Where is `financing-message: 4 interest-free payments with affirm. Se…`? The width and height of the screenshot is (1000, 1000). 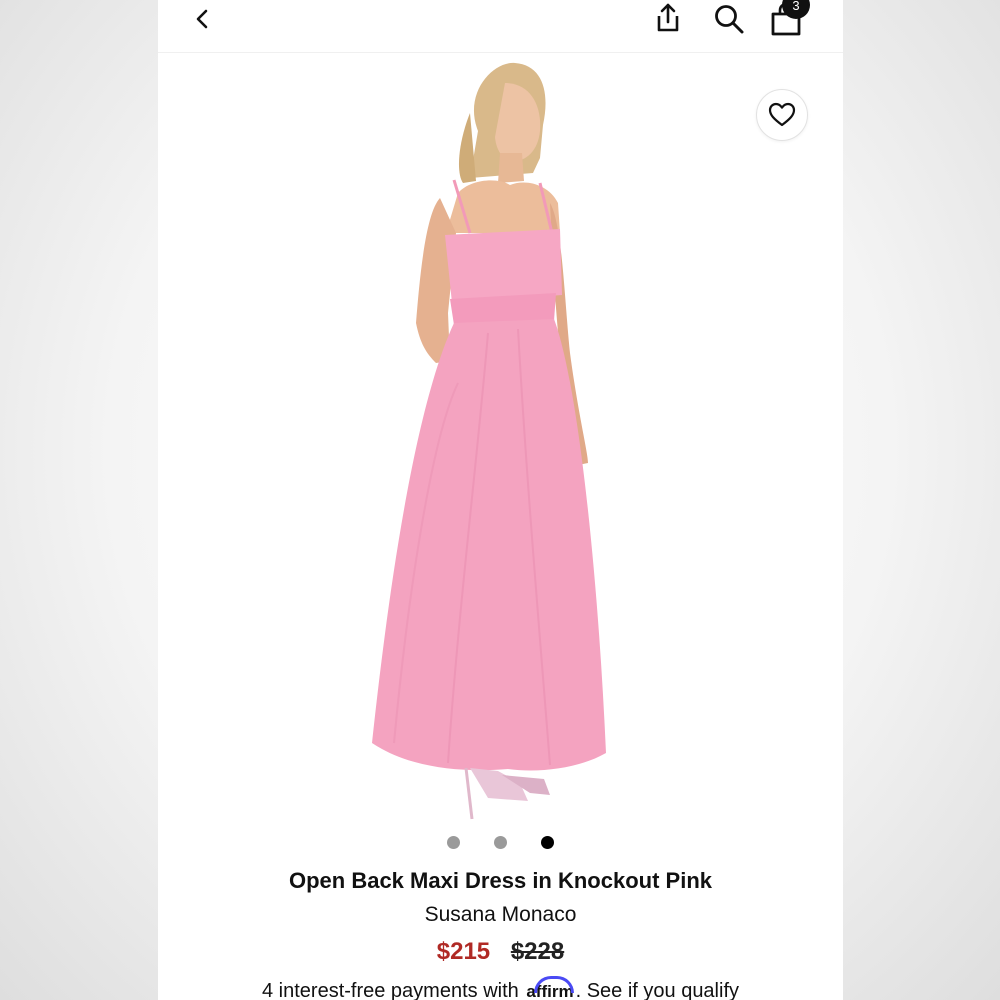 financing-message: 4 interest-free payments with affirm. Se… is located at coordinates (500, 988).